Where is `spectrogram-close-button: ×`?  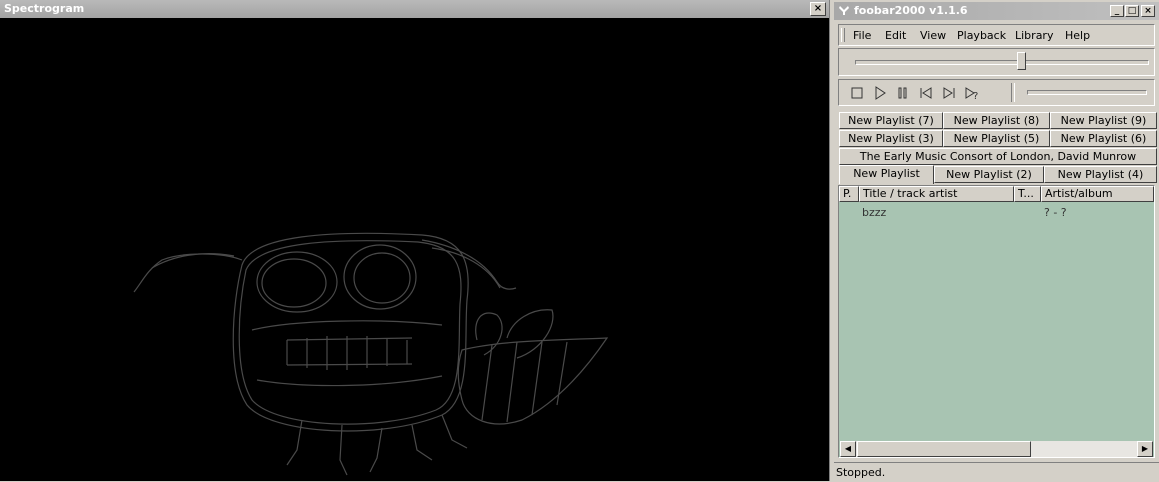 spectrogram-close-button: × is located at coordinates (818, 9).